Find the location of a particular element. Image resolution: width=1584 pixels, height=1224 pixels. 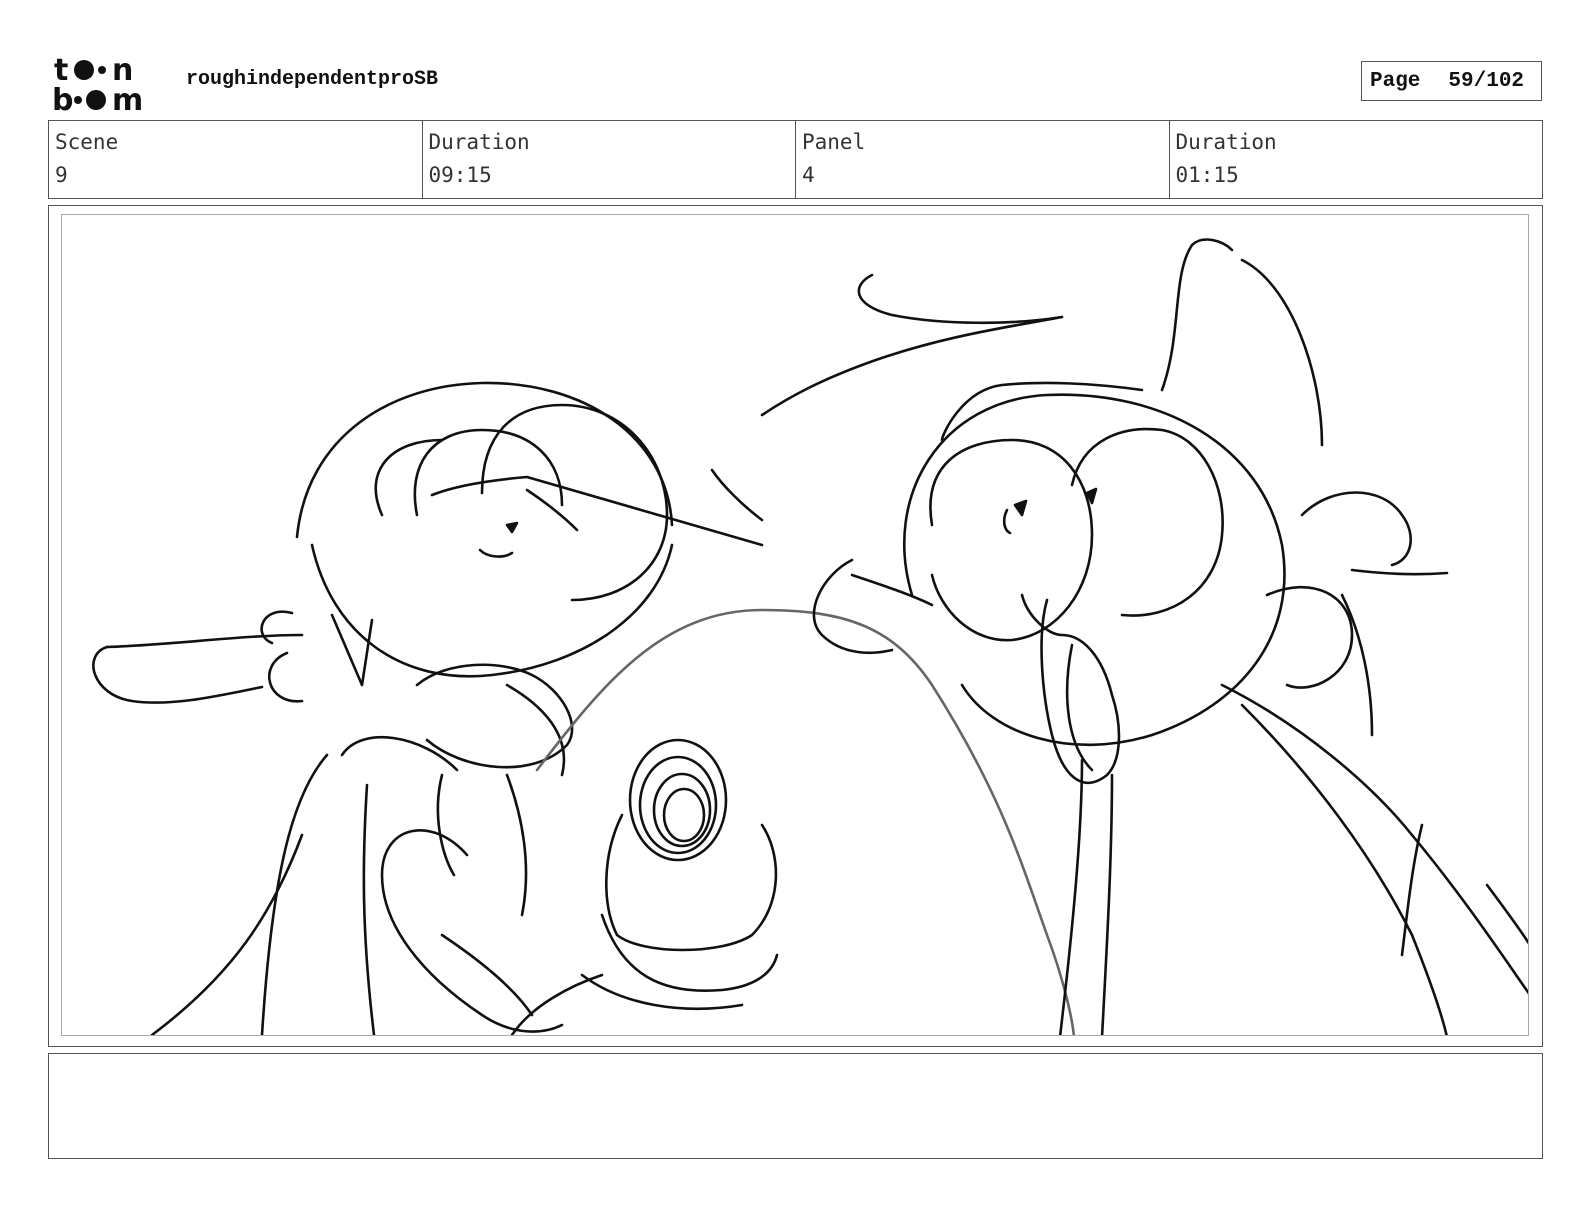

scene-label: Scene is located at coordinates (87, 142).